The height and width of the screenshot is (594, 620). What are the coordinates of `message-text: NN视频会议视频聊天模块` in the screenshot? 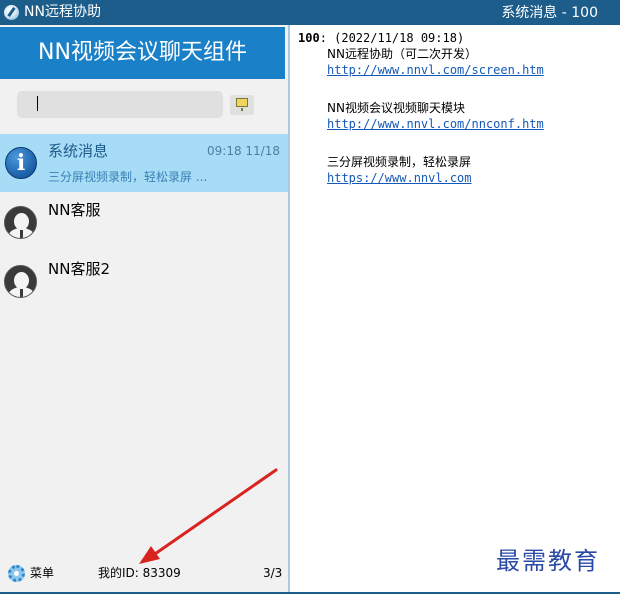 It's located at (396, 108).